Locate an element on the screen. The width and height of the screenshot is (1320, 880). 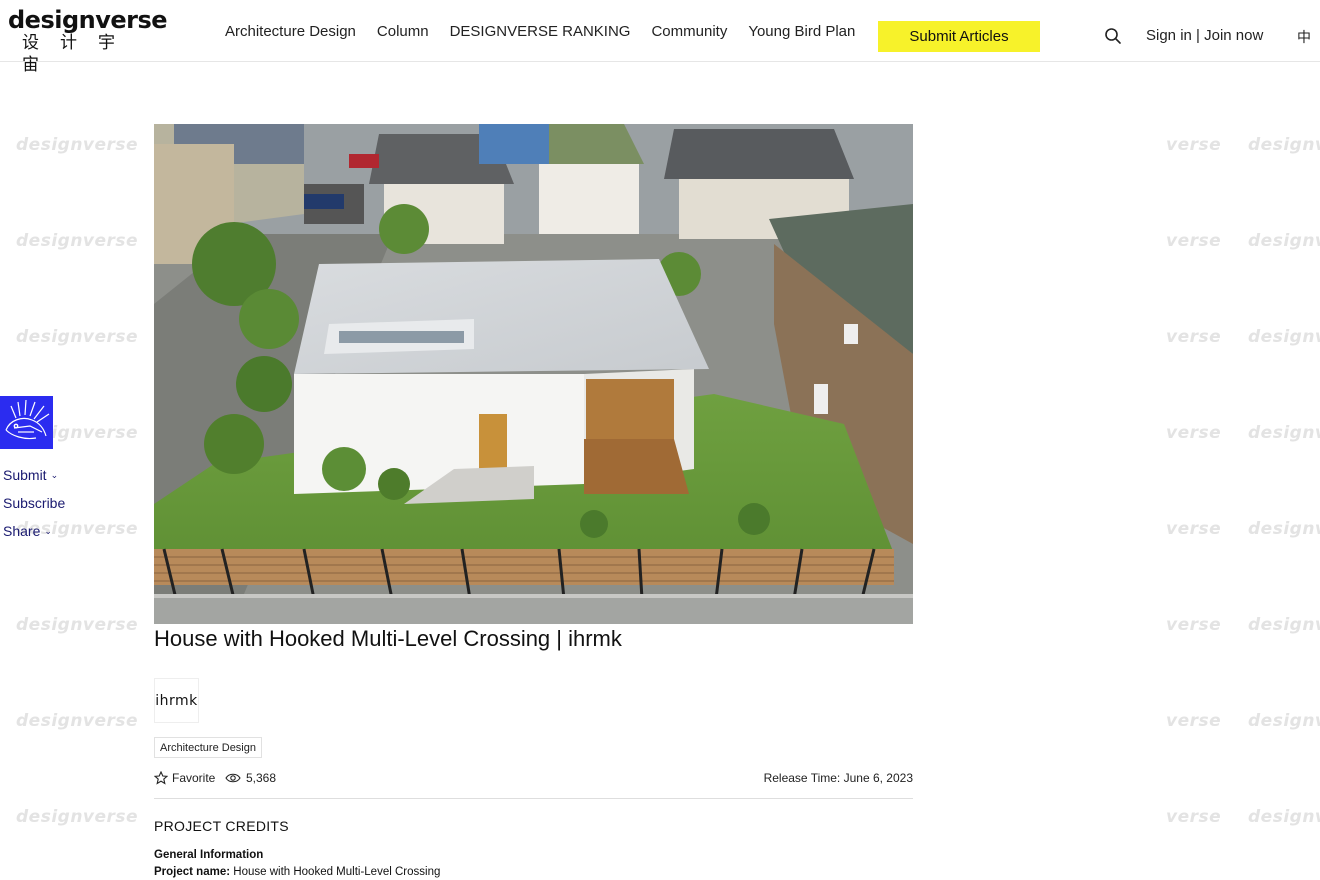
young-bird-badge is located at coordinates (26, 422).